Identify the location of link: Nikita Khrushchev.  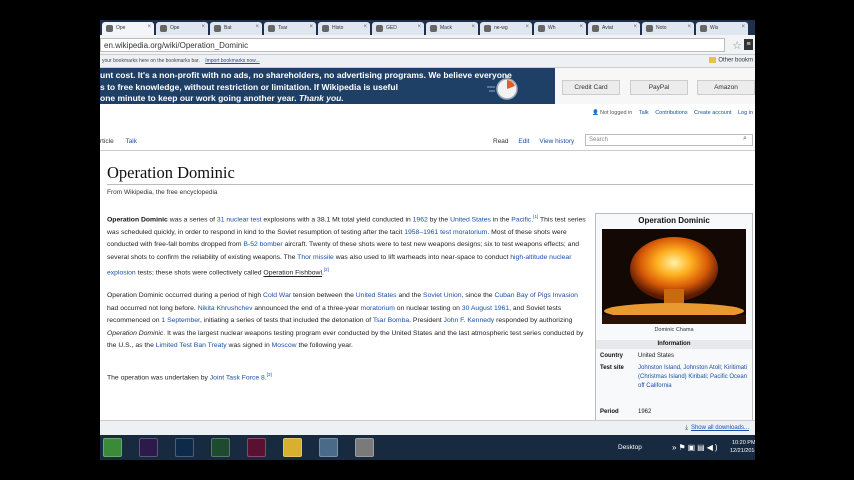
(225, 308).